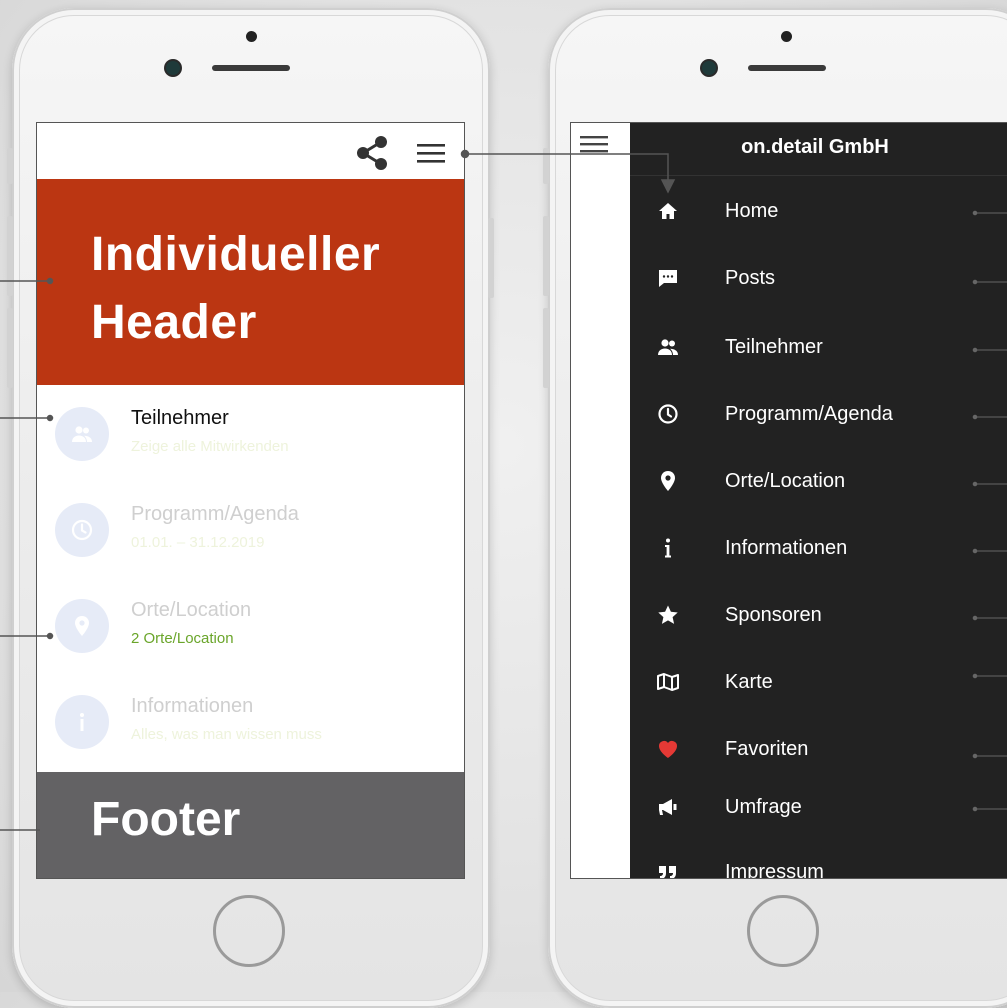  I want to click on nav-item-orte: Orte/Location, so click(818, 481).